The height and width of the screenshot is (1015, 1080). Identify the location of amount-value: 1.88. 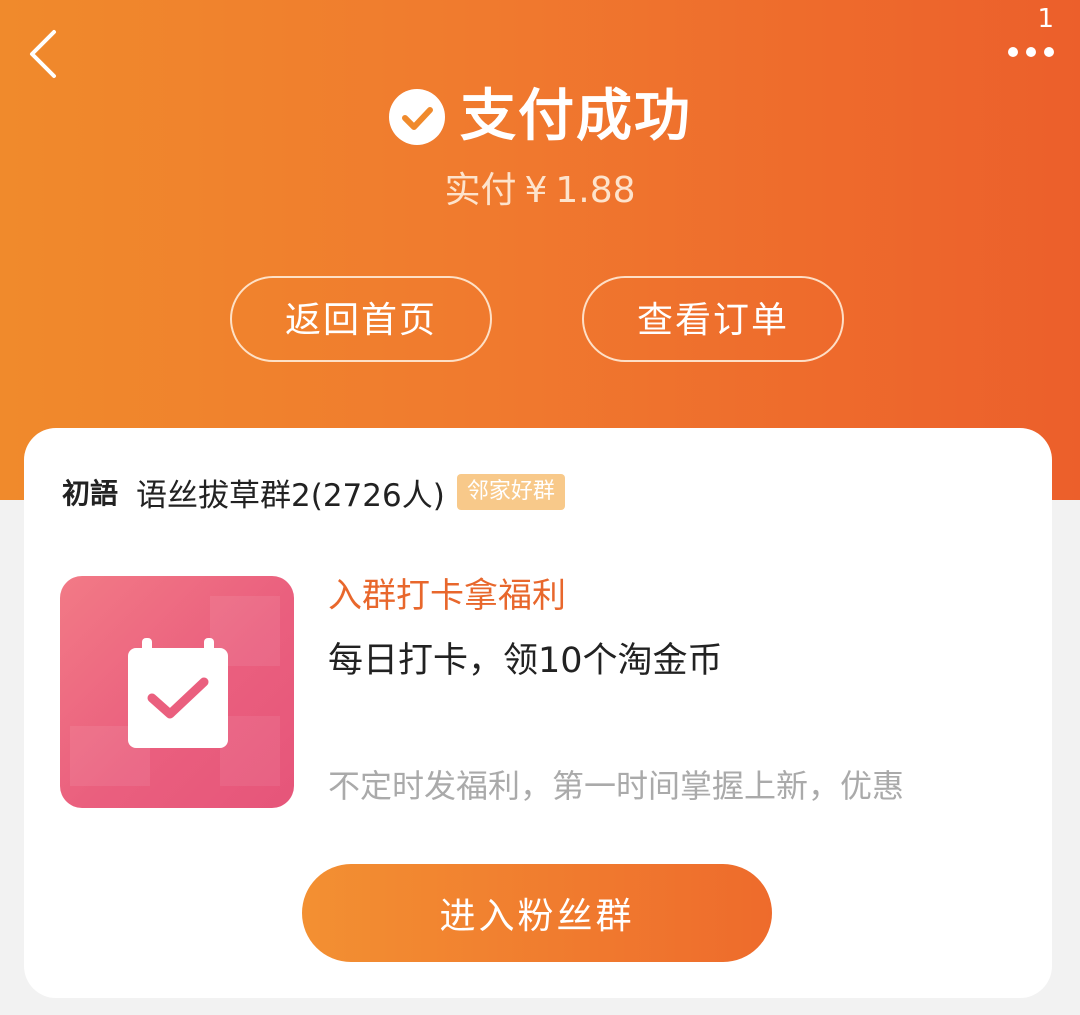
(595, 190).